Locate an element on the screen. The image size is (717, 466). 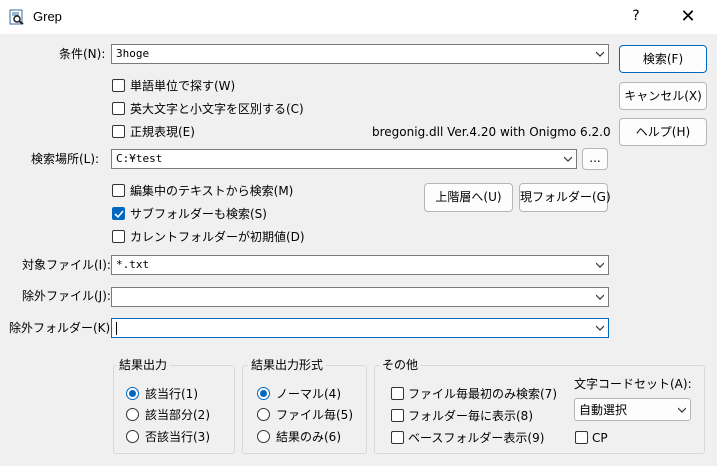
radio-normal is located at coordinates (263, 393).